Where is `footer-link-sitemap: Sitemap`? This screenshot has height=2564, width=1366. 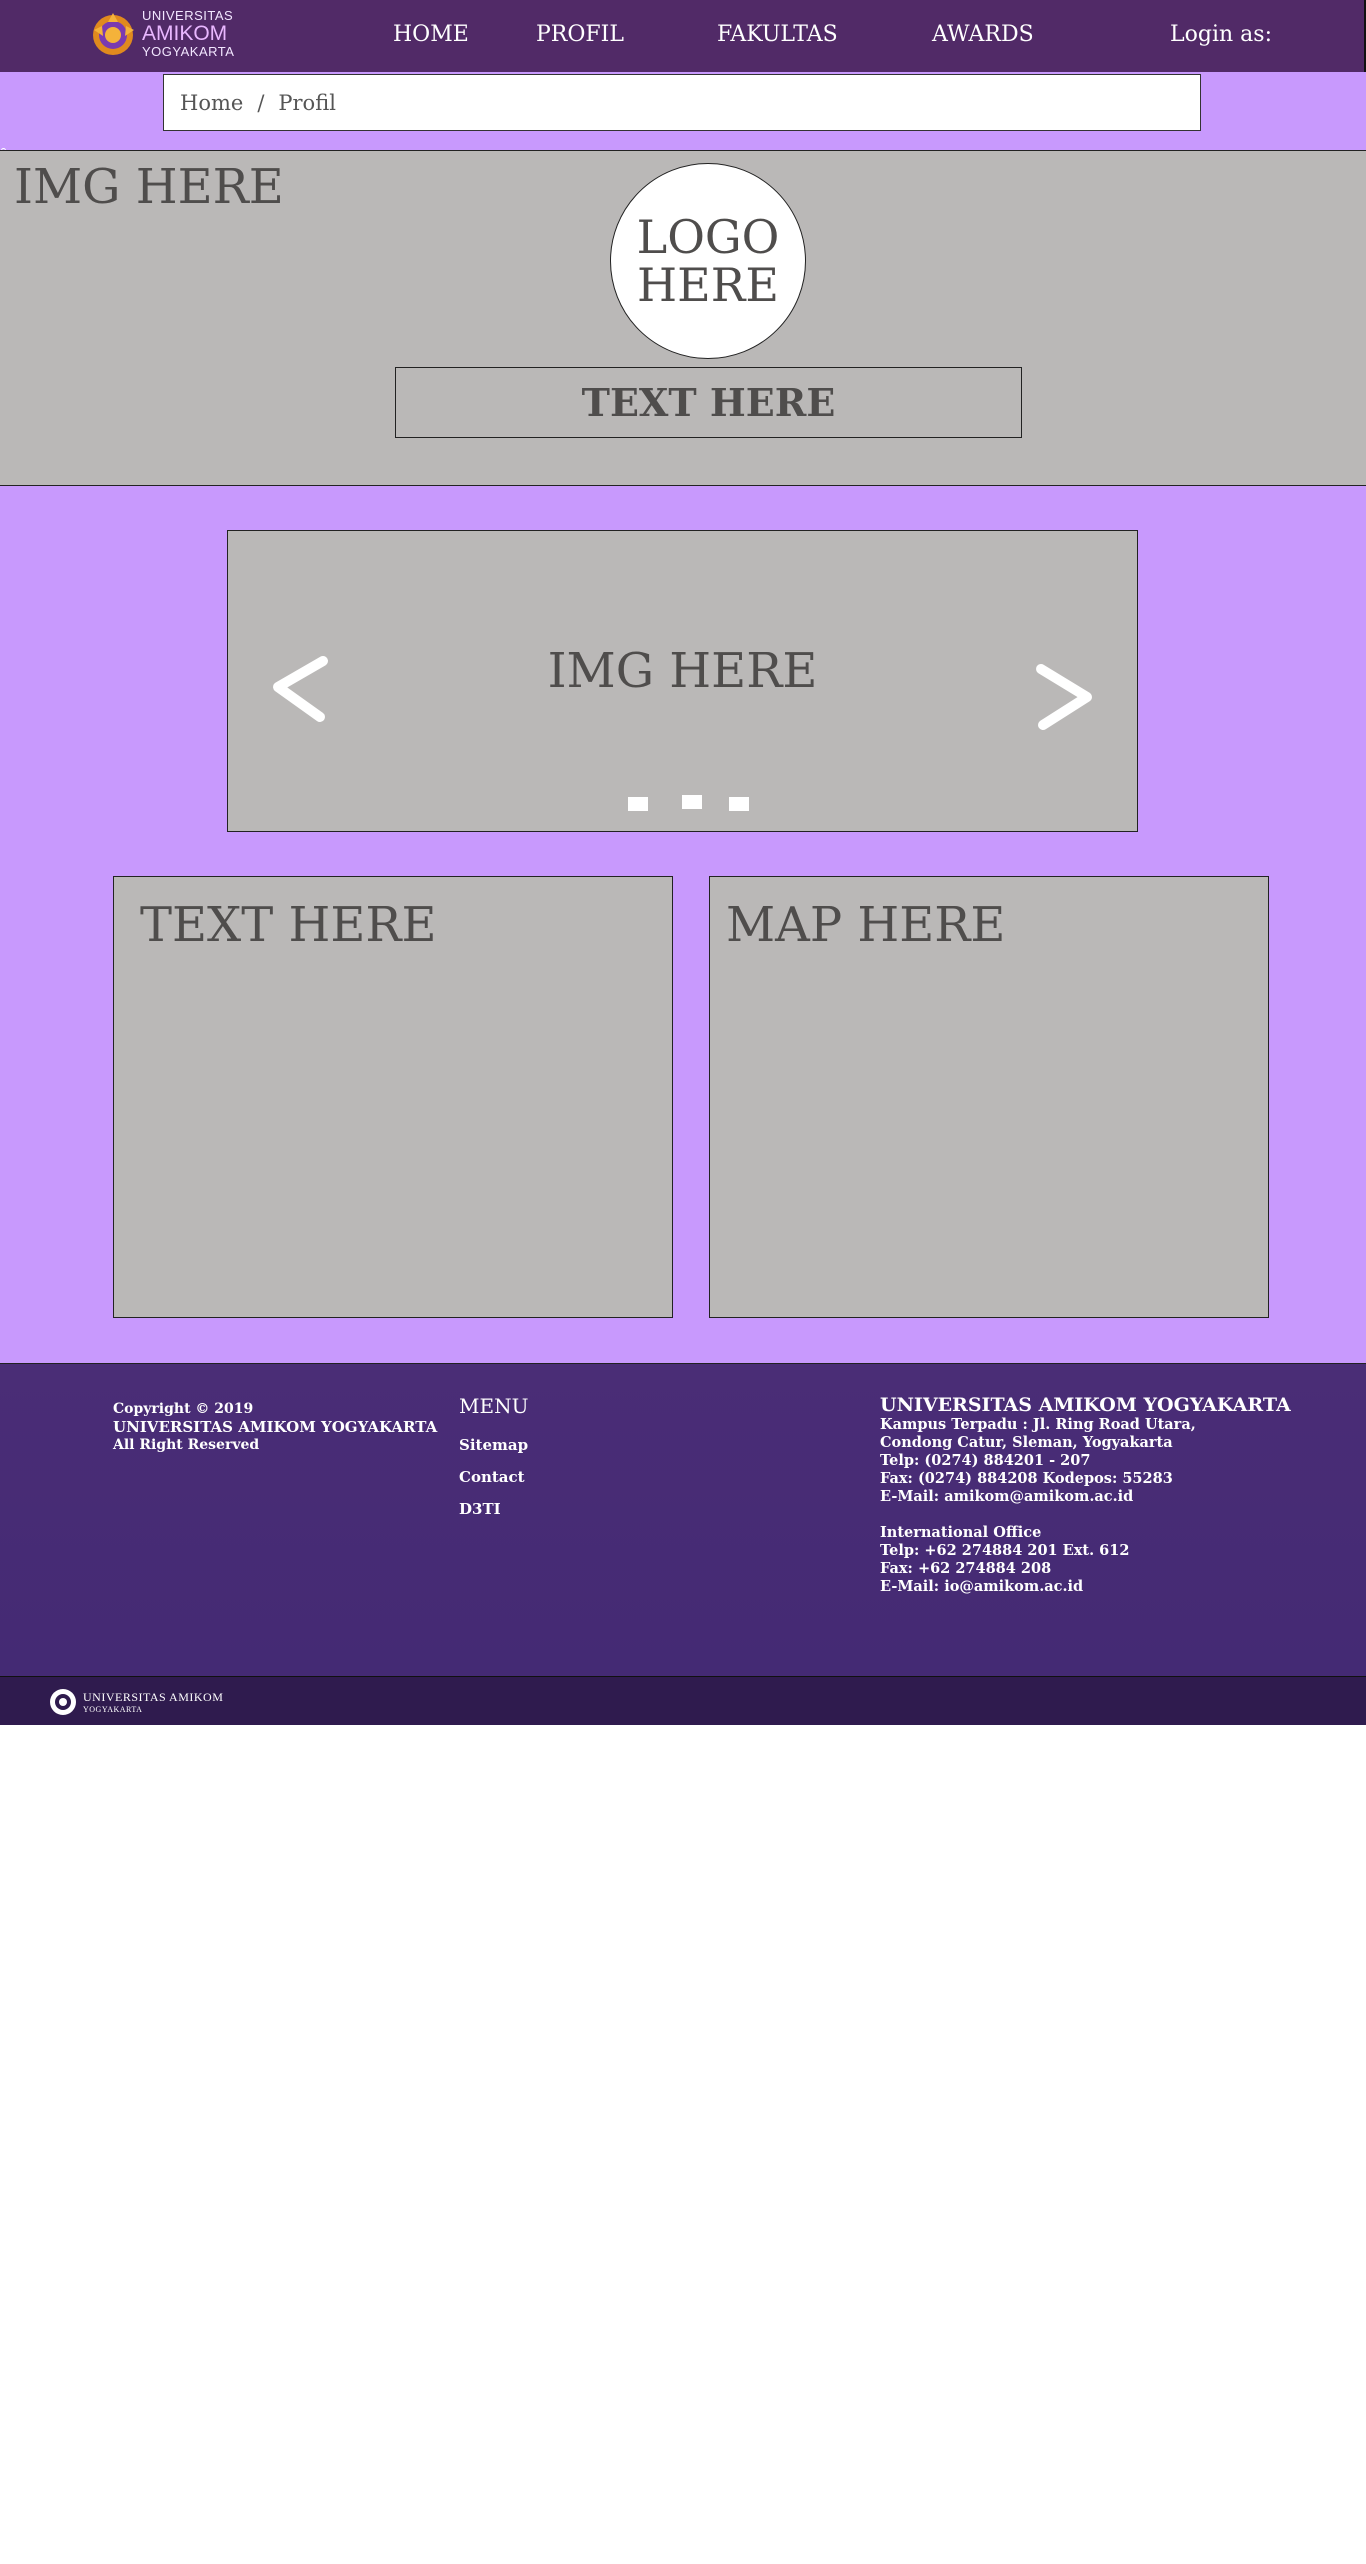
footer-link-sitemap: Sitemap is located at coordinates (493, 1445).